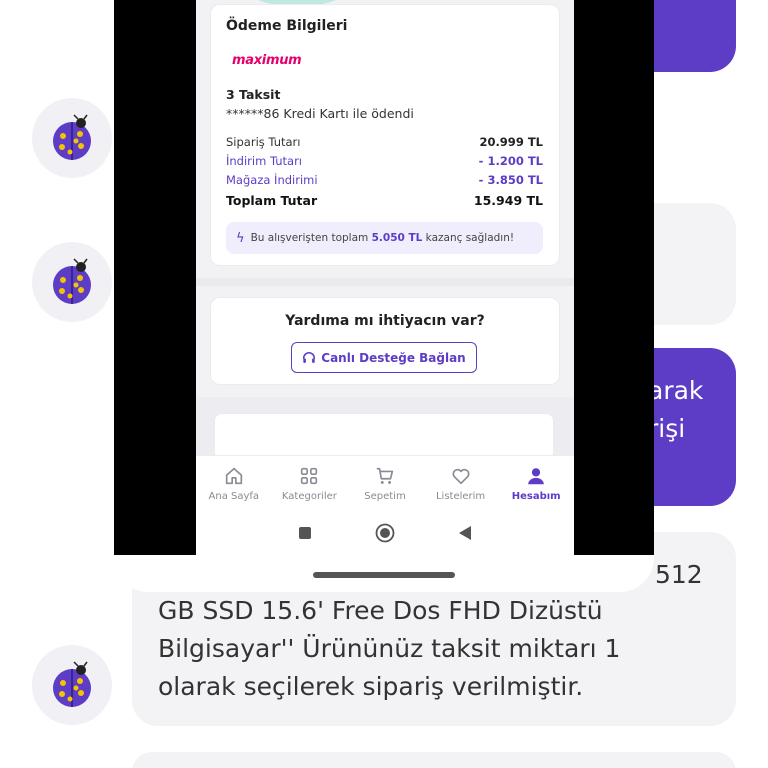 This screenshot has height=768, width=768. Describe the element at coordinates (384, 575) in the screenshot. I see `home-indicator` at that location.